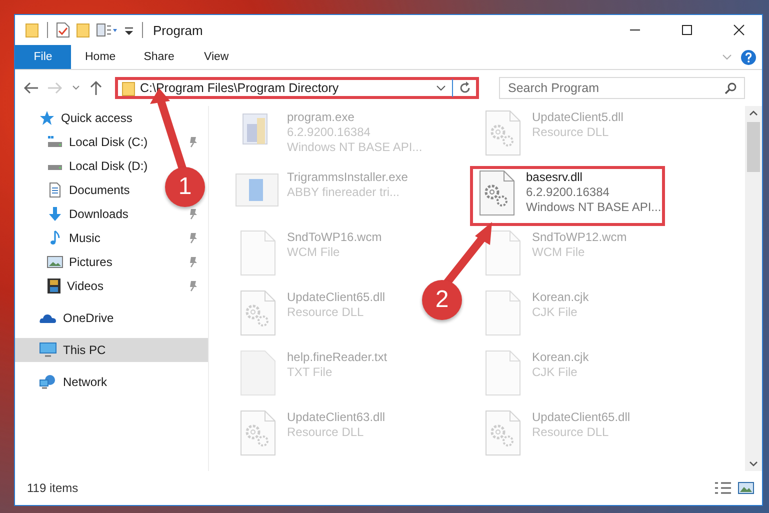 The width and height of the screenshot is (769, 513). Describe the element at coordinates (753, 464) in the screenshot. I see `scroll-down-icon` at that location.